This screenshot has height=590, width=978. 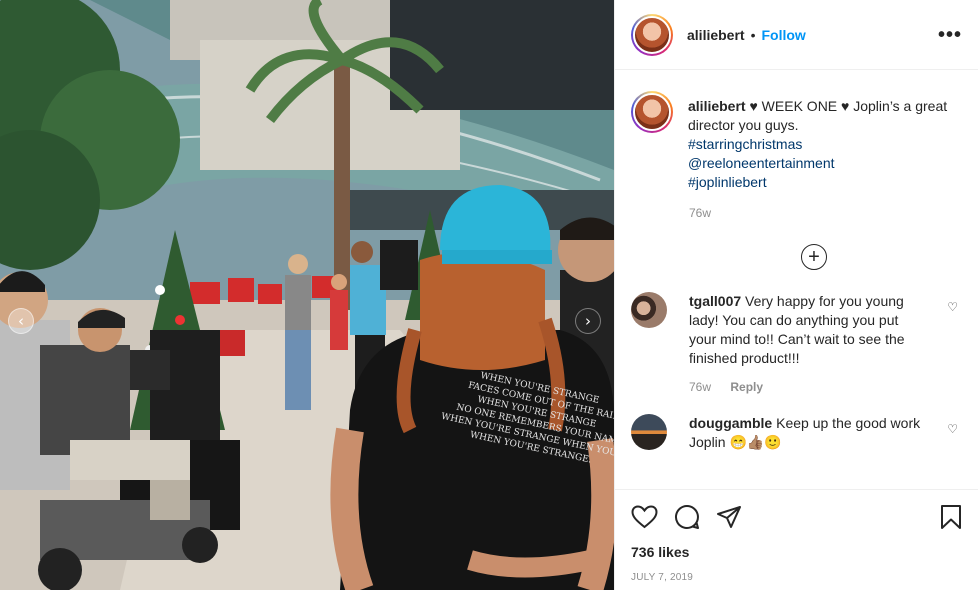 What do you see at coordinates (823, 144) in the screenshot?
I see `hashtag-link: #starringchristmas` at bounding box center [823, 144].